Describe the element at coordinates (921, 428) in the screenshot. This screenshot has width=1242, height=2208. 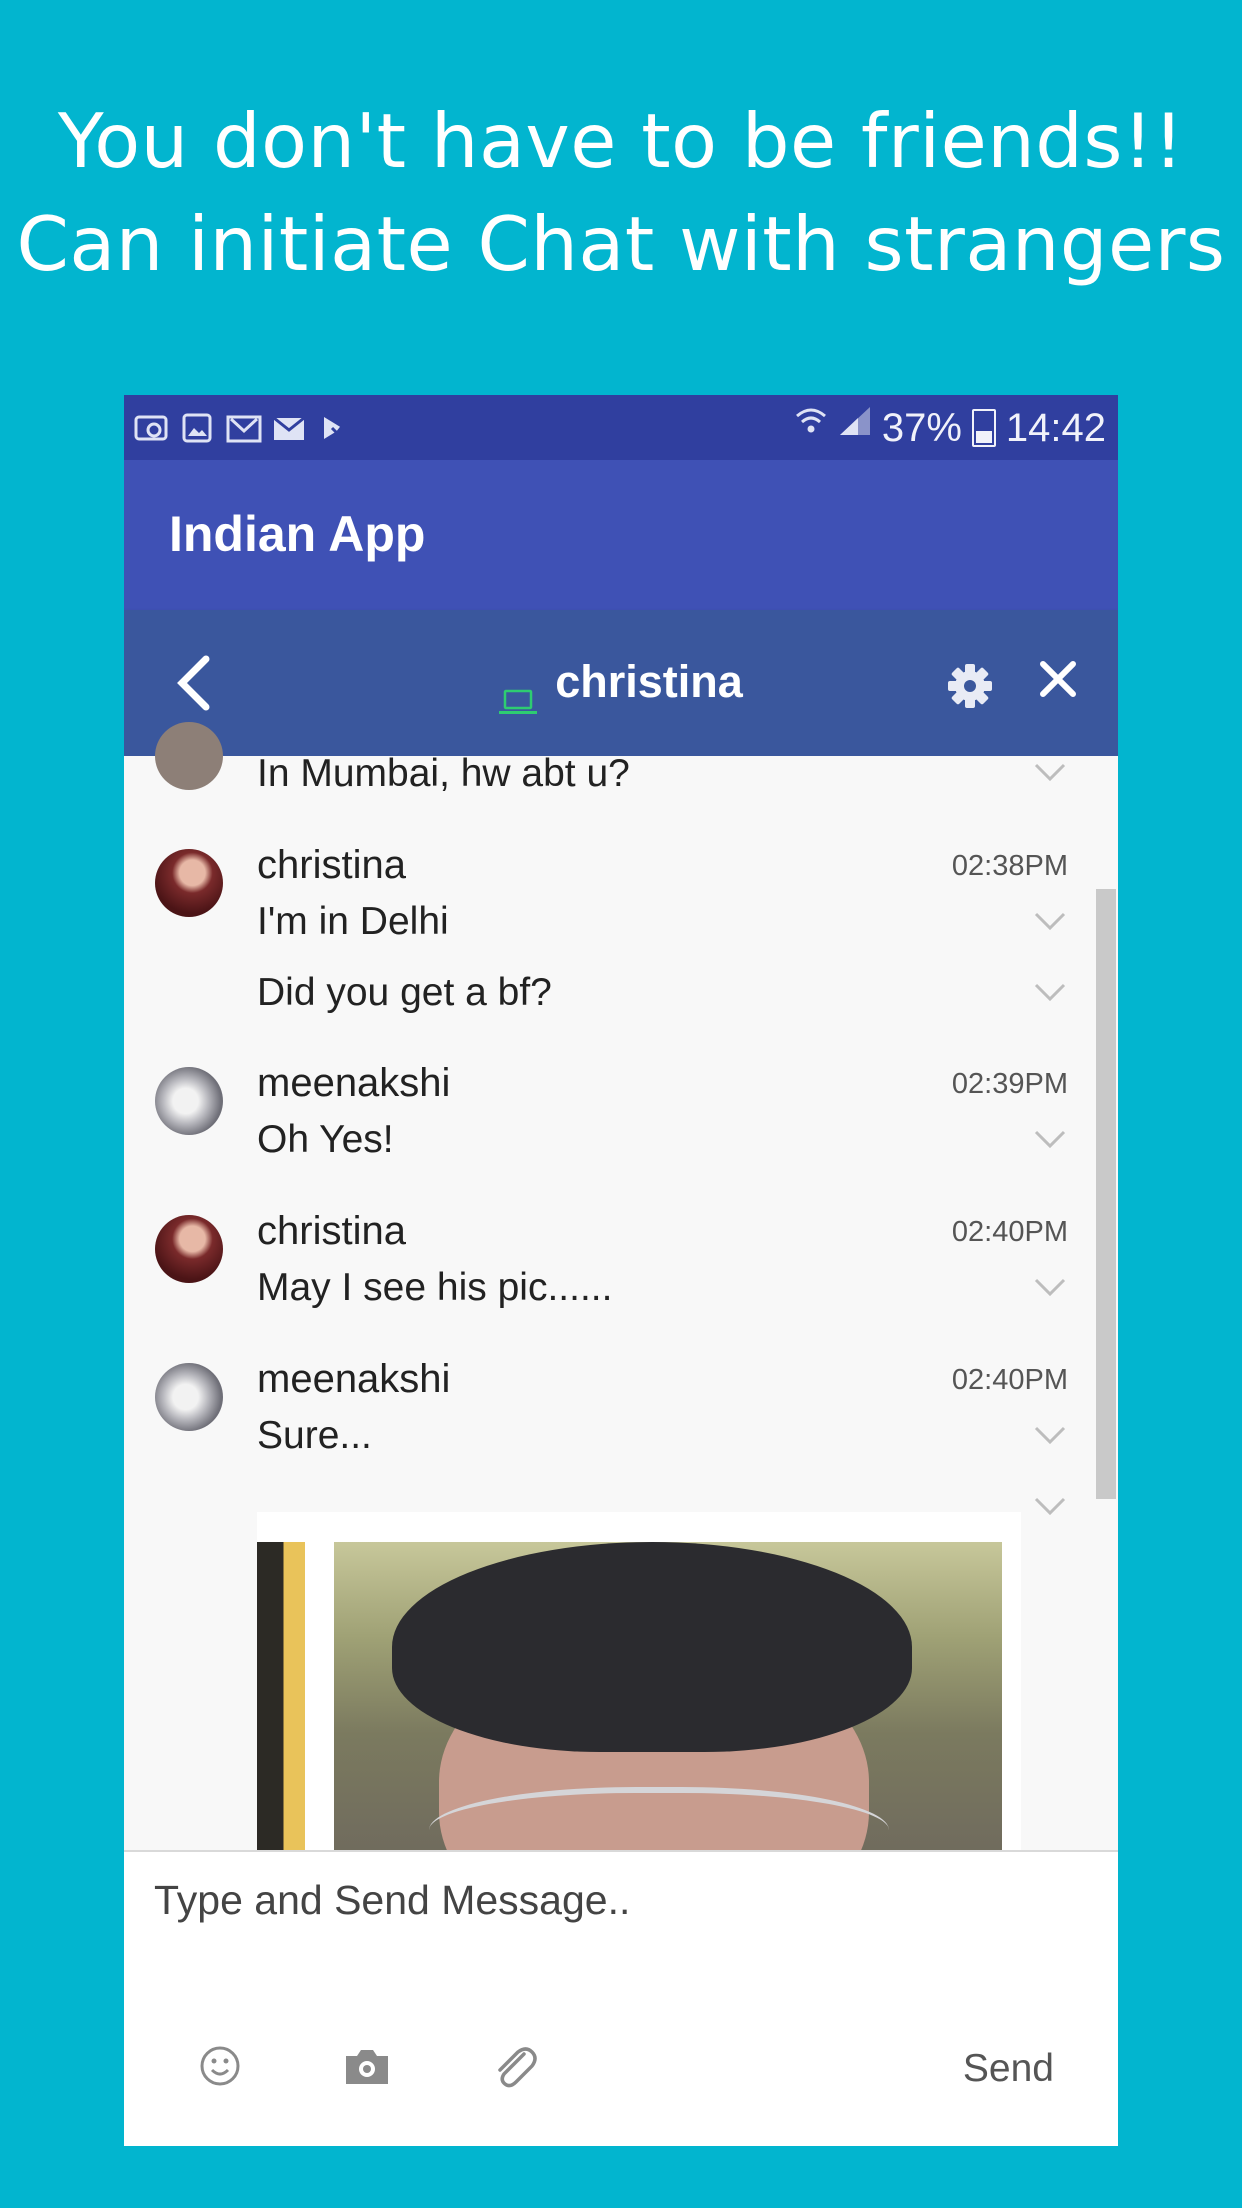
I see `battery-percent: 37%` at that location.